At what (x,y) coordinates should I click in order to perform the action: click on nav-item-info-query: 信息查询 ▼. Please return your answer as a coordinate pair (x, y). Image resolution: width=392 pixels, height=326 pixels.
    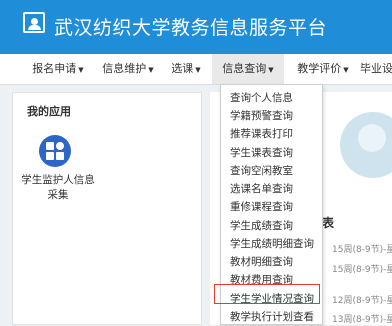
    Looking at the image, I should click on (248, 69).